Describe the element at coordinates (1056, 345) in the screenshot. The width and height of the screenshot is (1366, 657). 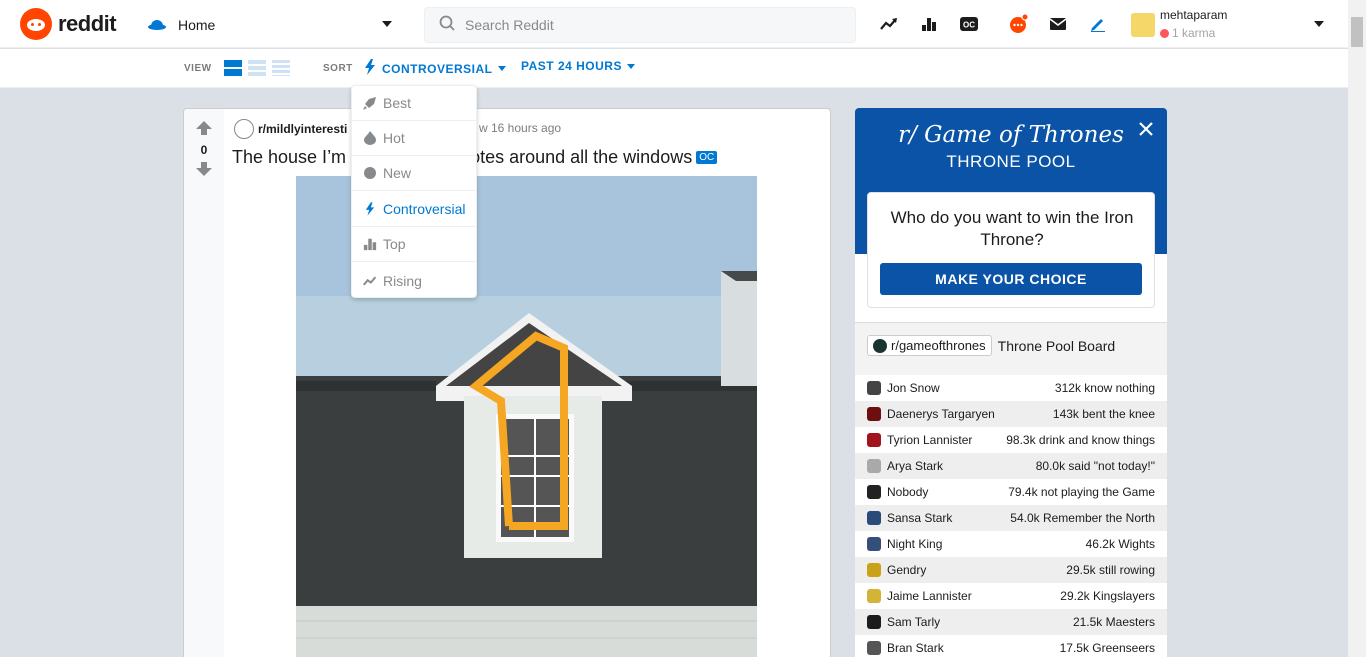
I see `board-title: Throne Pool Board` at that location.